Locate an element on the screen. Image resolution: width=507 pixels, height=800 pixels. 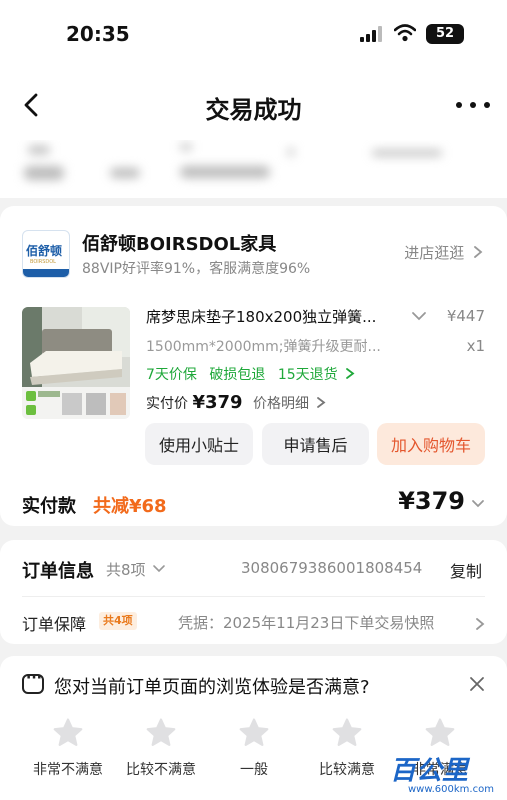
shop-logo: 佰舒顿 BOIRSDOL is located at coordinates (46, 254).